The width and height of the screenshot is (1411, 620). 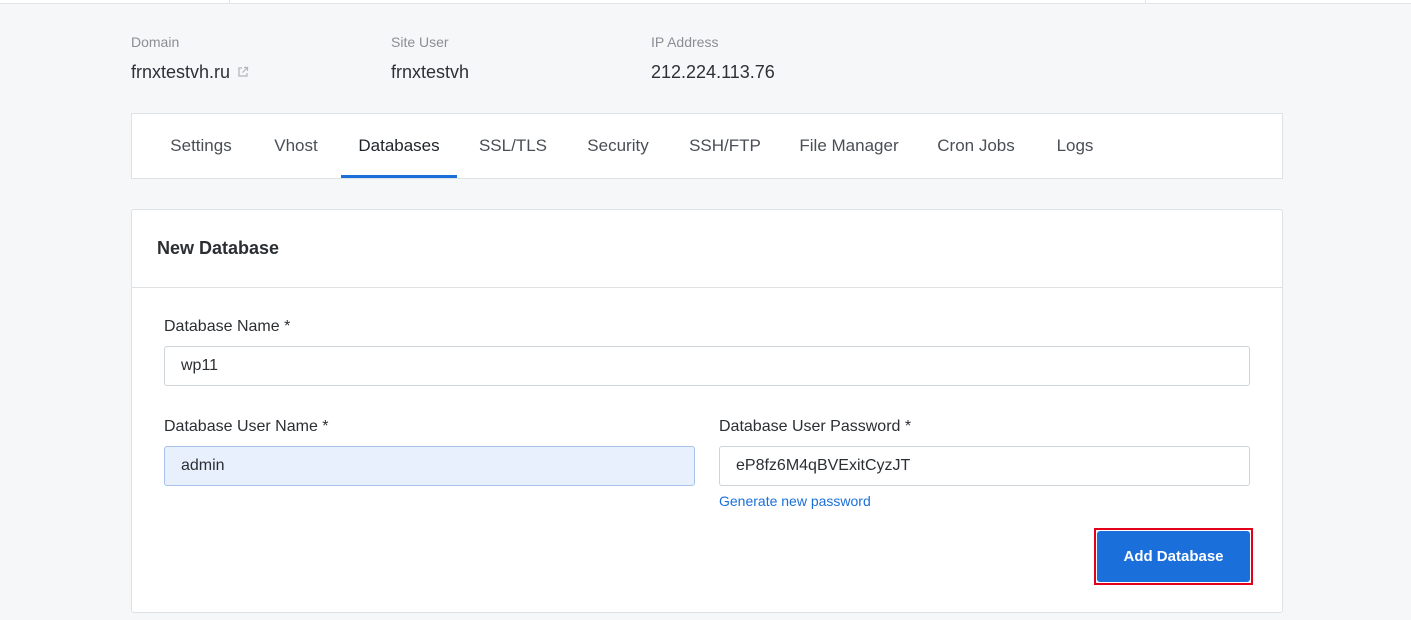 I want to click on generate-password-link: Generate new password, so click(x=795, y=501).